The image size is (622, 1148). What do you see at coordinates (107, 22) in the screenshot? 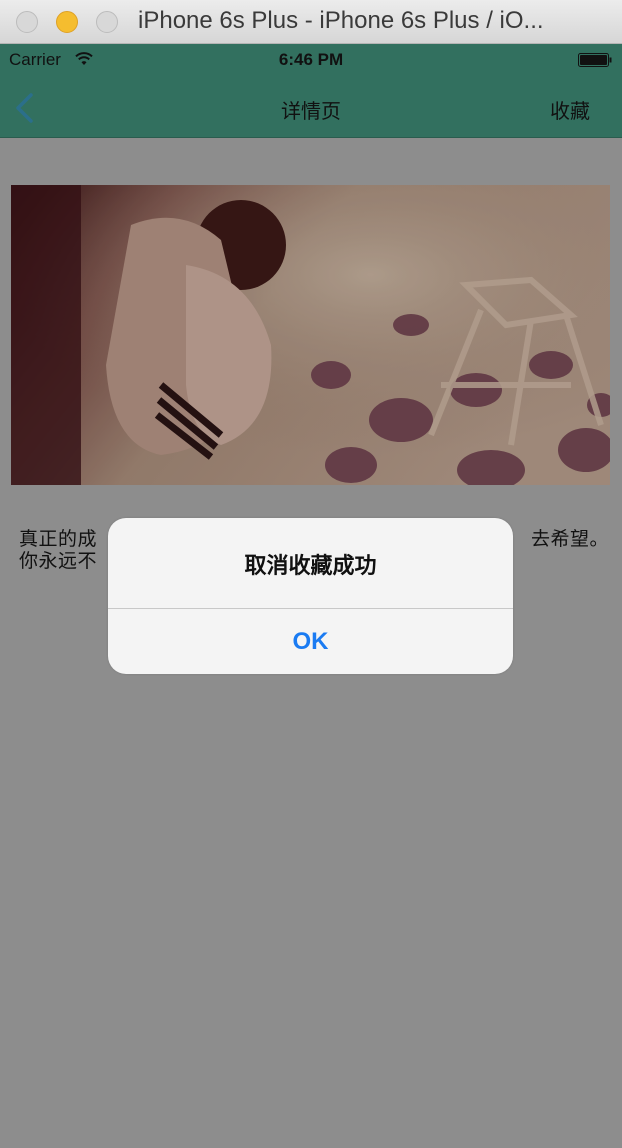
I see `window-zoom-button` at bounding box center [107, 22].